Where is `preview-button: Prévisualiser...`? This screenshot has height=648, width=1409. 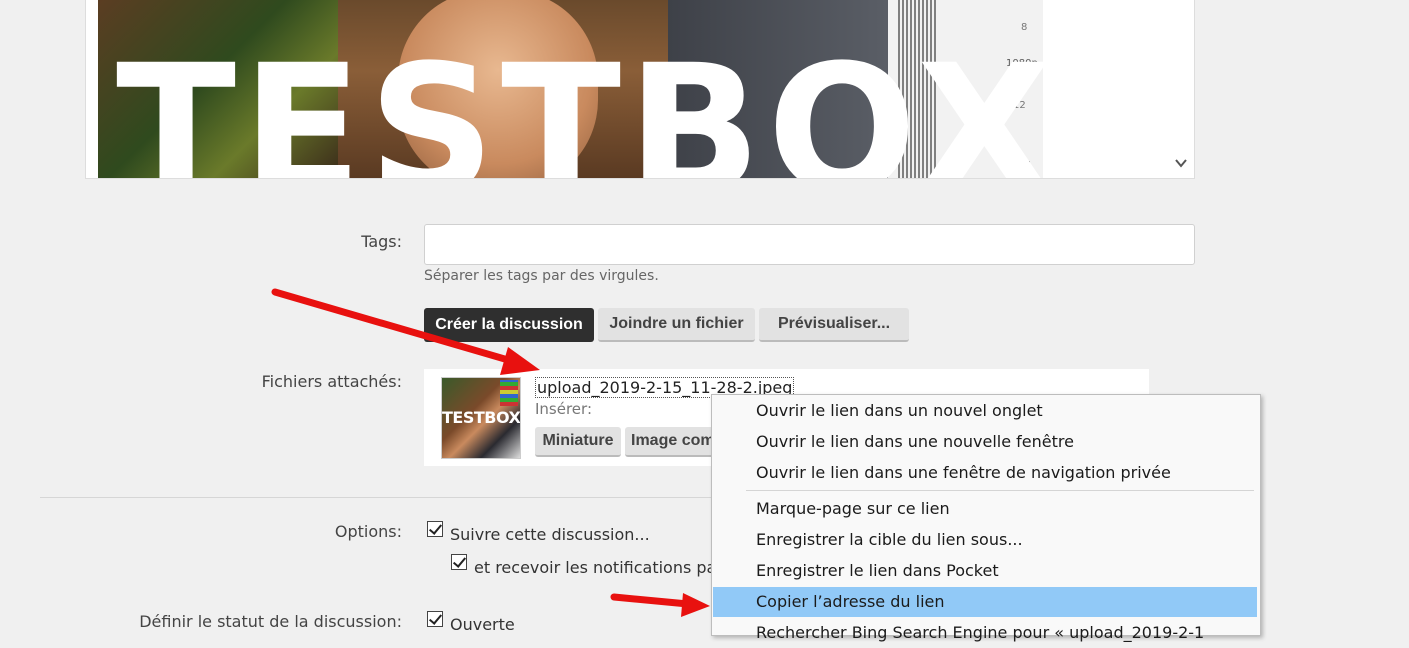
preview-button: Prévisualiser... is located at coordinates (834, 325).